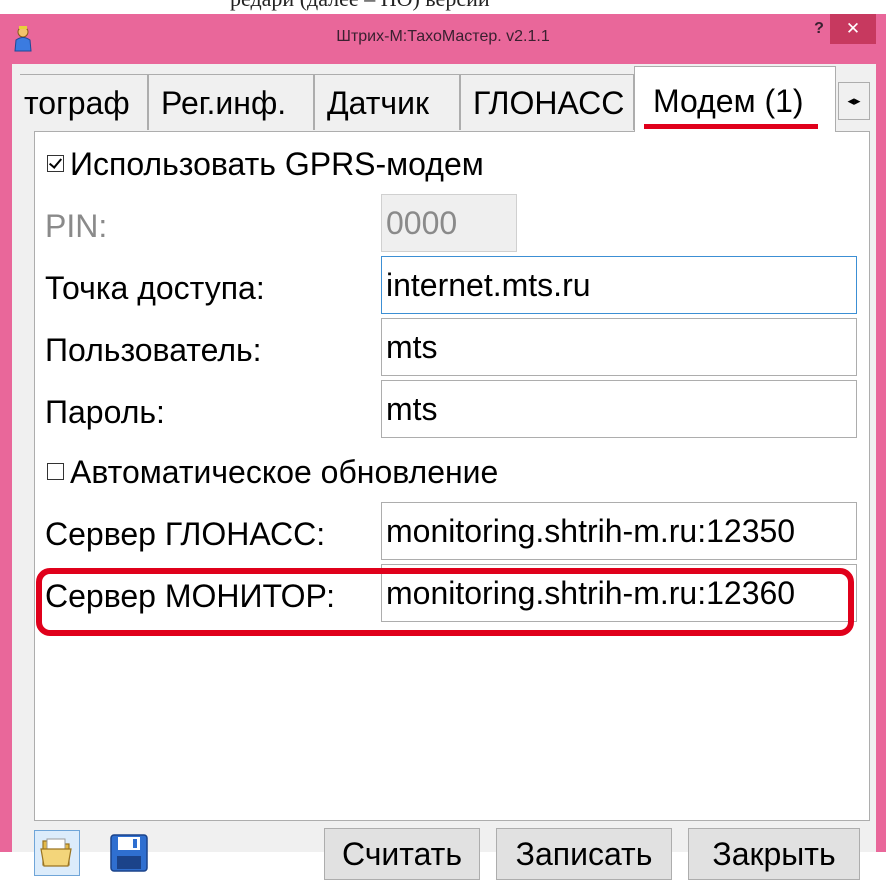  I want to click on tab-sensor: Датчик, so click(387, 102).